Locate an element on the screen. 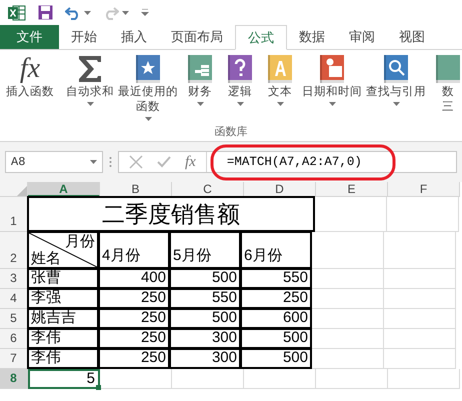 Image resolution: width=462 pixels, height=401 pixels. formula-text: =MATCH(A7,A2:A7,0) is located at coordinates (294, 162).